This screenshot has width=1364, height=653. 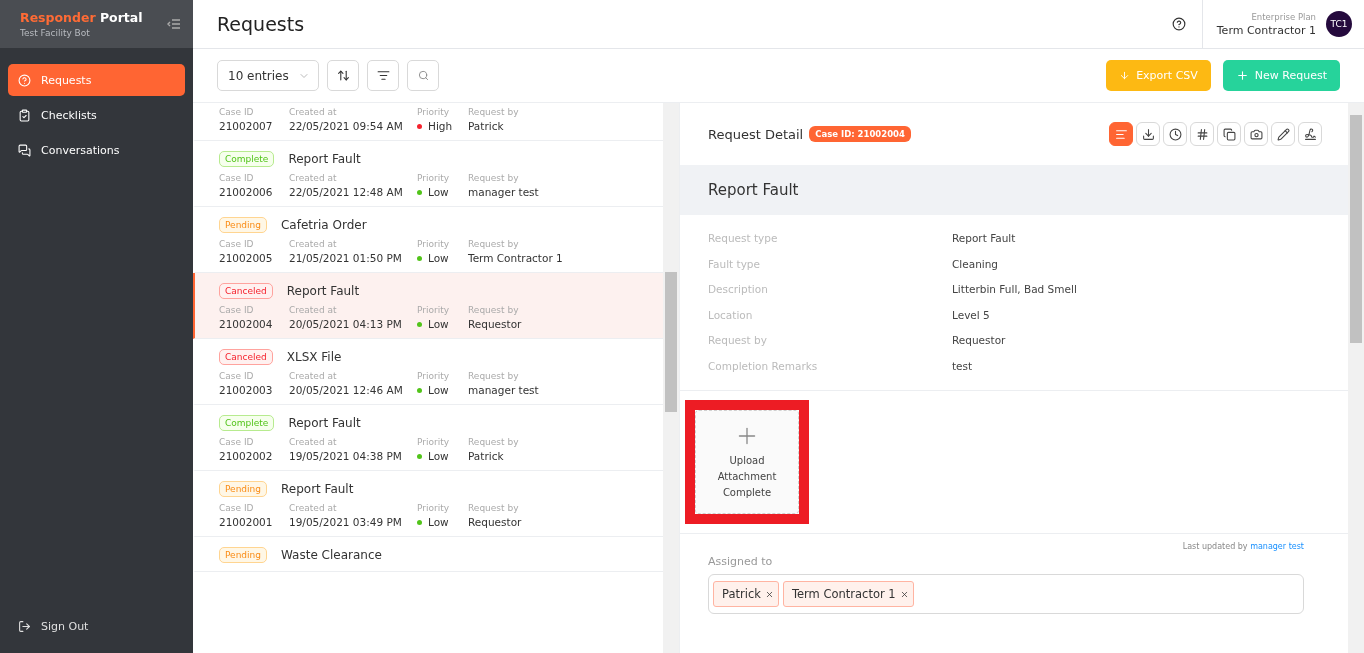 What do you see at coordinates (246, 390) in the screenshot?
I see `meta-value: 21002003` at bounding box center [246, 390].